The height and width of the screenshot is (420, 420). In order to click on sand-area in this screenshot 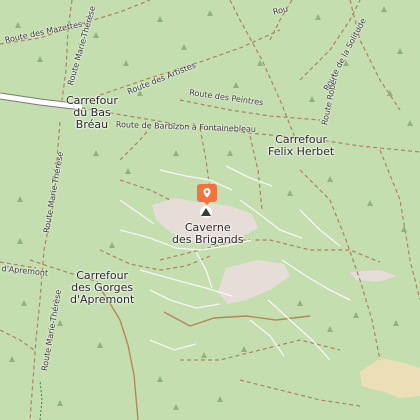, I will do `click(390, 378)`.